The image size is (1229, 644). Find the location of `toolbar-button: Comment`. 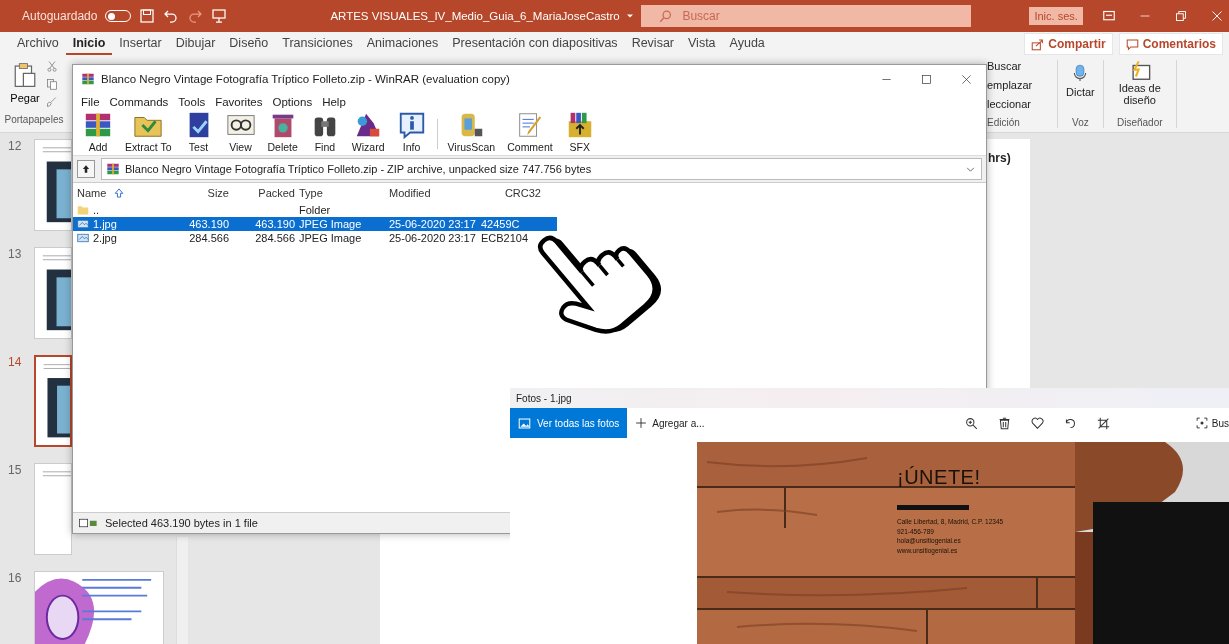

toolbar-button: Comment is located at coordinates (530, 132).